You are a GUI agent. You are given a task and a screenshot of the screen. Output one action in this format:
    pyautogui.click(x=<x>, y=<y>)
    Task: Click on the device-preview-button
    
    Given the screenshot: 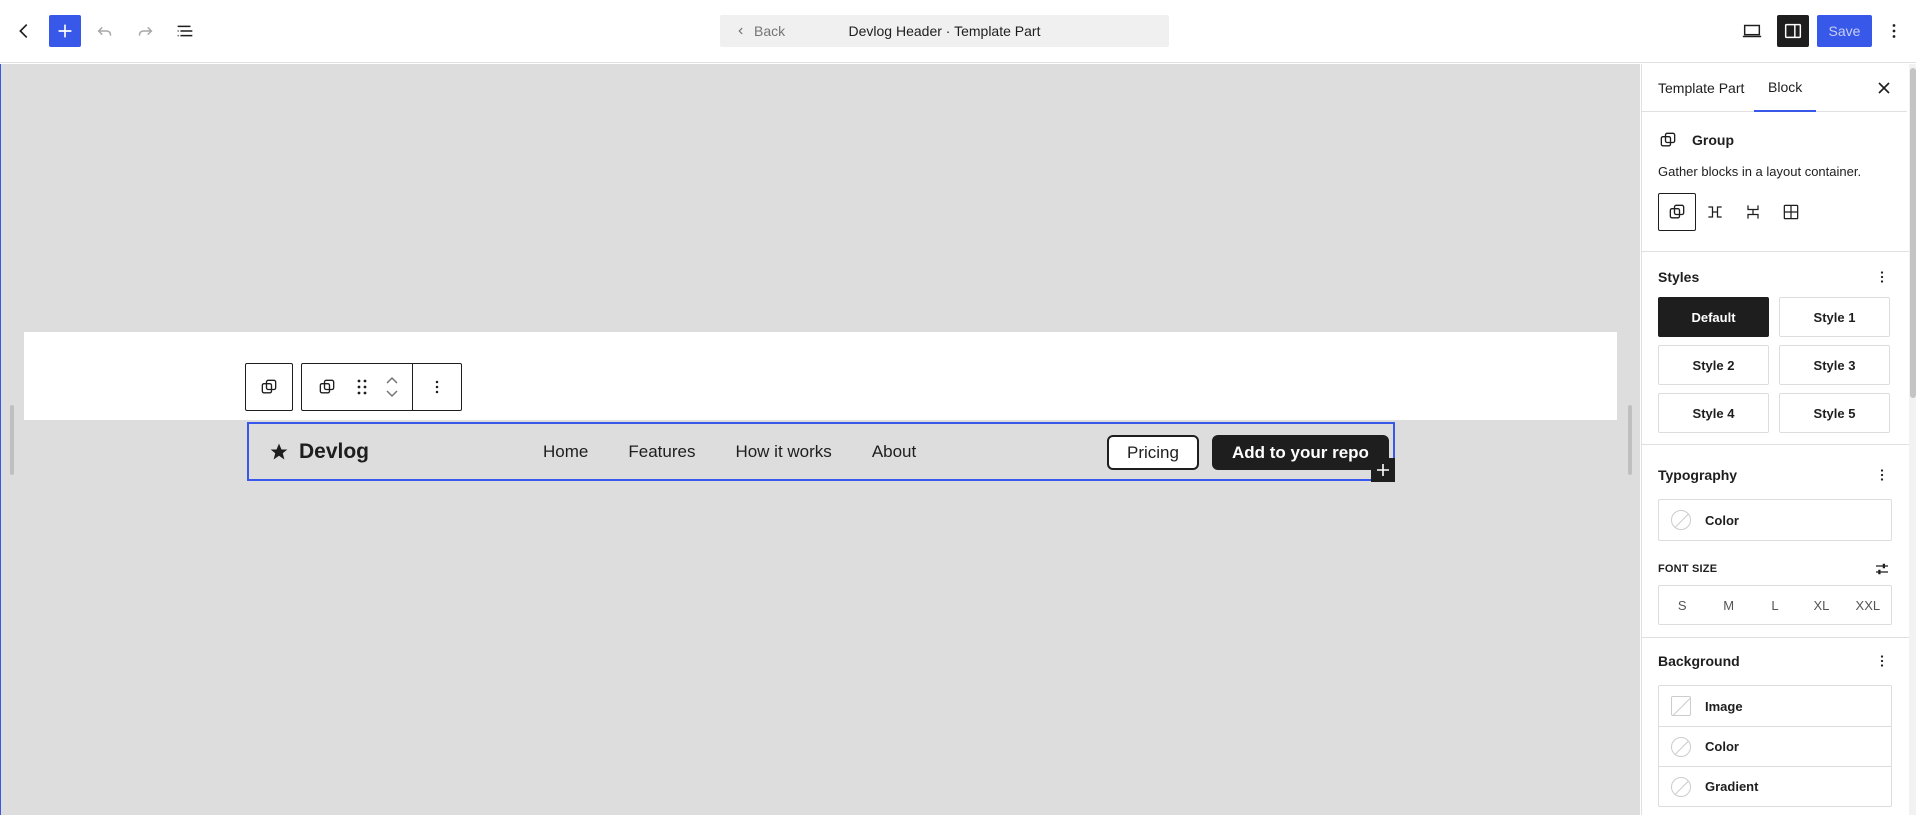 What is the action you would take?
    pyautogui.click(x=1752, y=31)
    